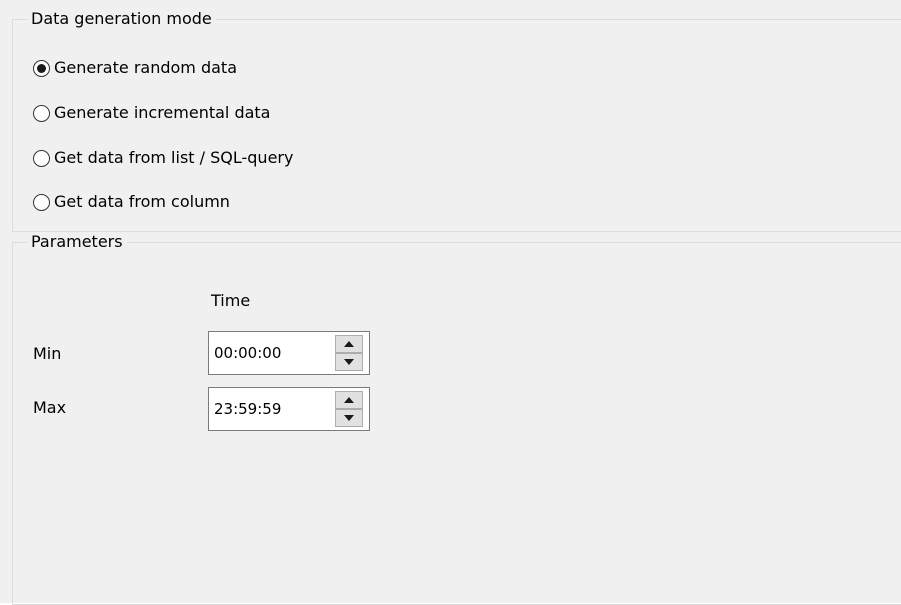 This screenshot has height=605, width=901. I want to click on data-generation-mode-title: Data generation mode, so click(121, 18).